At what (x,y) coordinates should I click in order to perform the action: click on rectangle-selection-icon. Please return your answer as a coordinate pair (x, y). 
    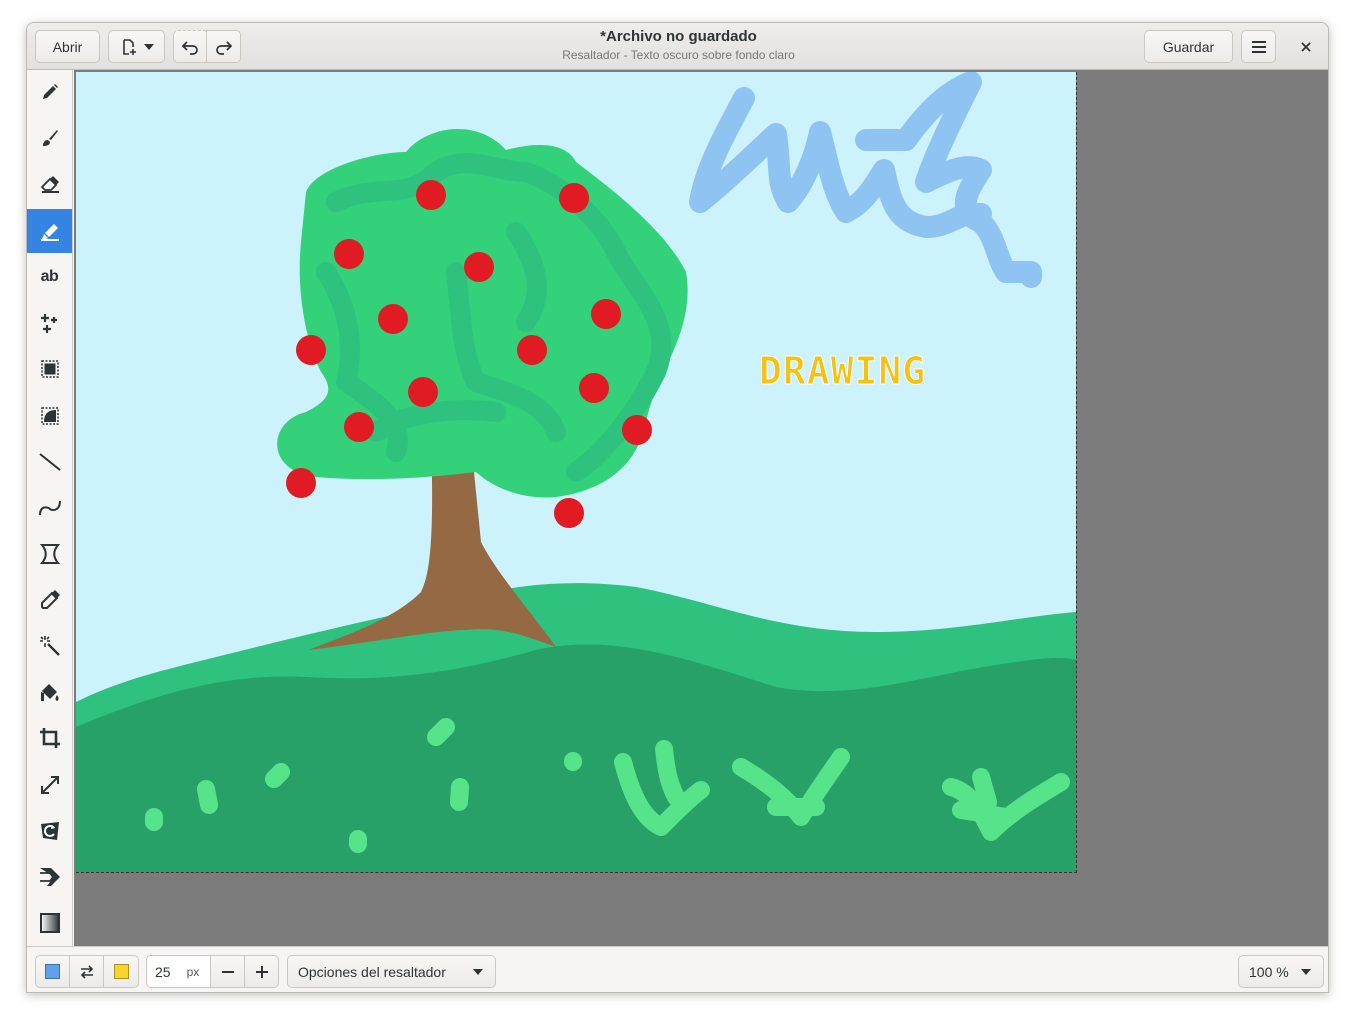
    Looking at the image, I should click on (50, 369).